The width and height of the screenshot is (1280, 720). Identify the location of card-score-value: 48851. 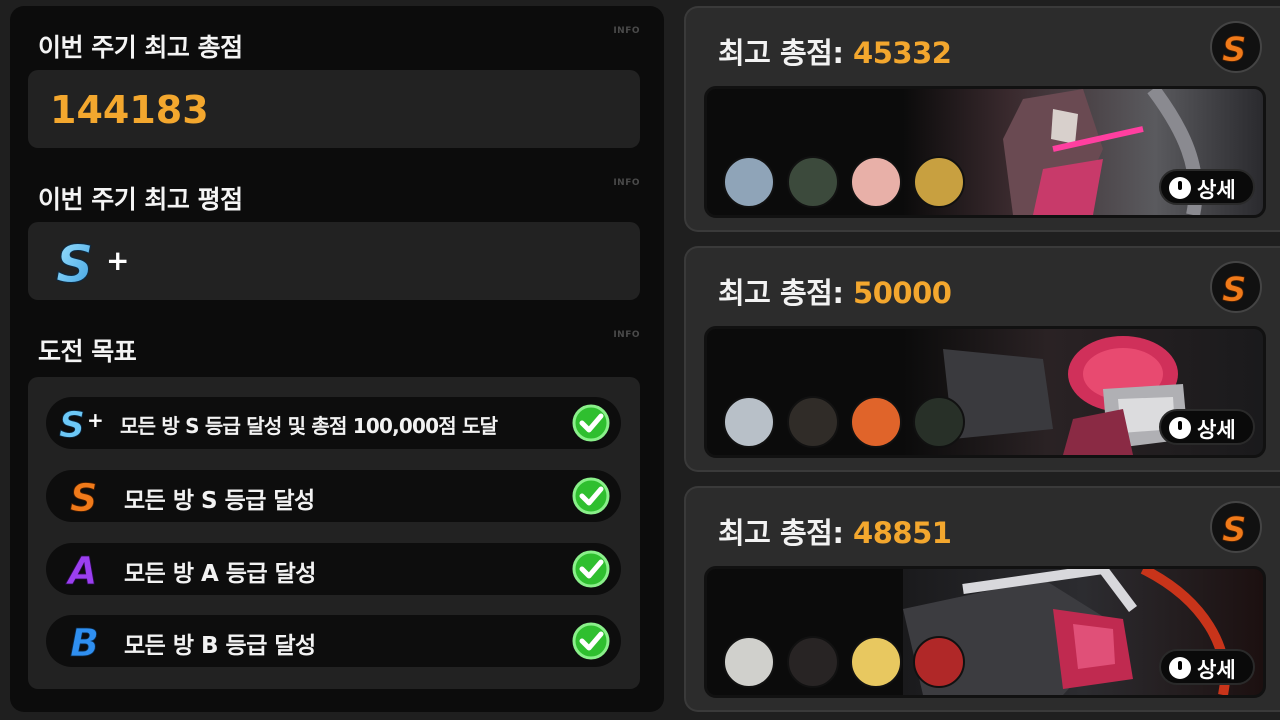
(902, 533).